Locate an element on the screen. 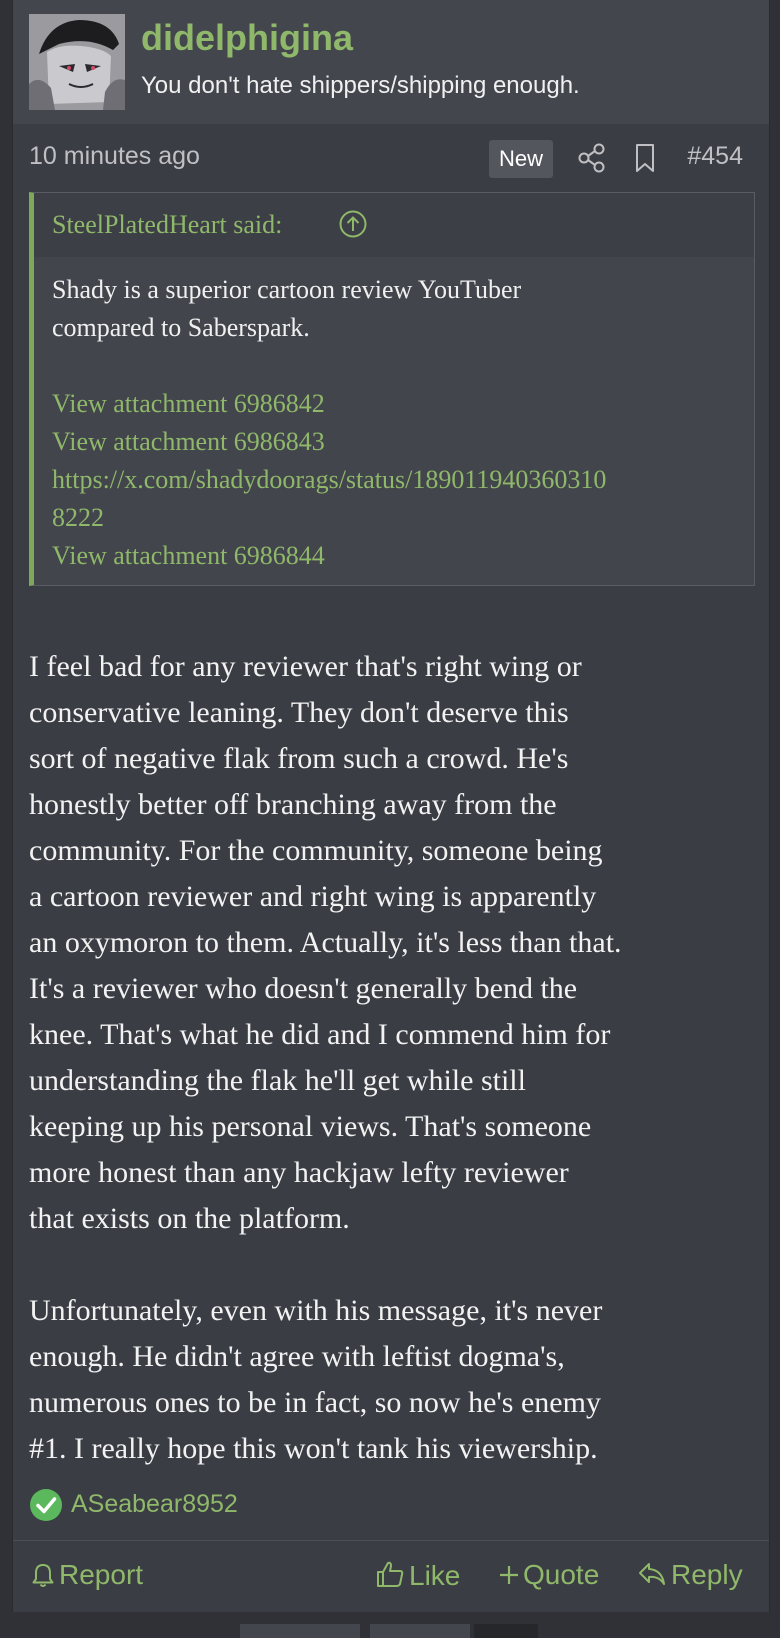 This screenshot has height=1638, width=780. report-label: Report is located at coordinates (101, 1574).